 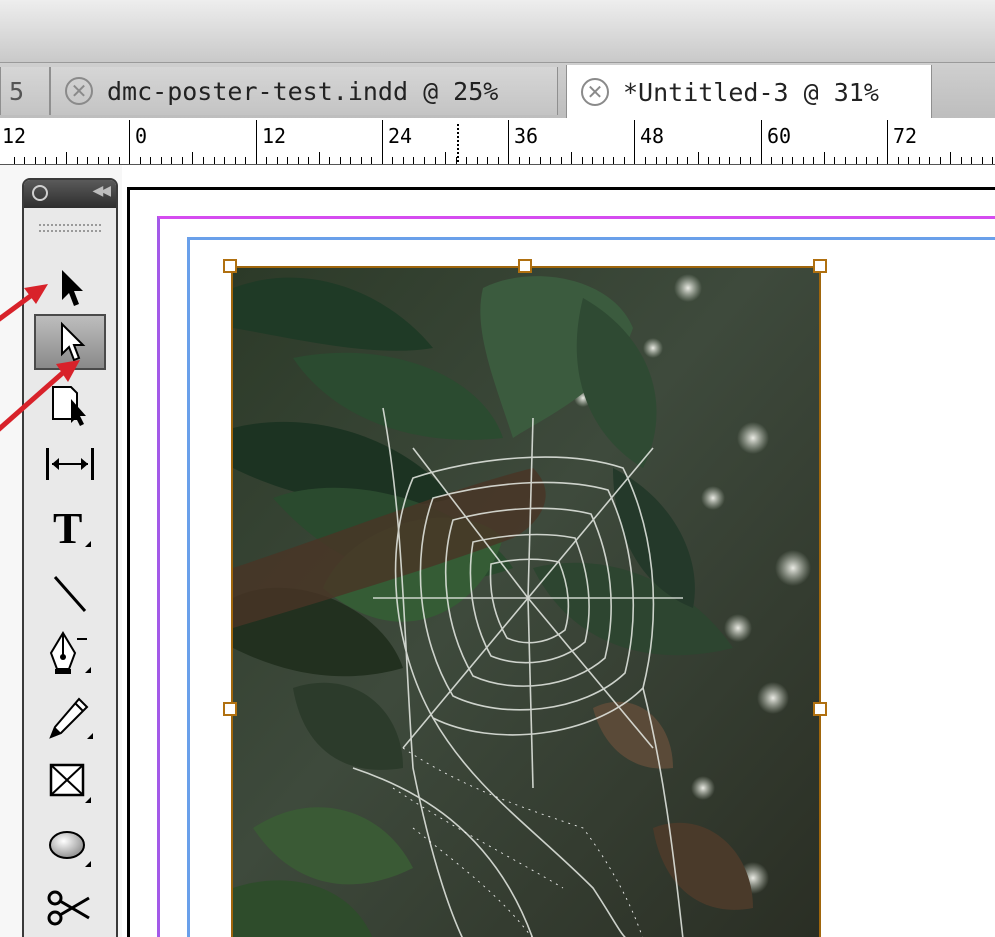 I want to click on selection-tool-button, so click(x=70, y=288).